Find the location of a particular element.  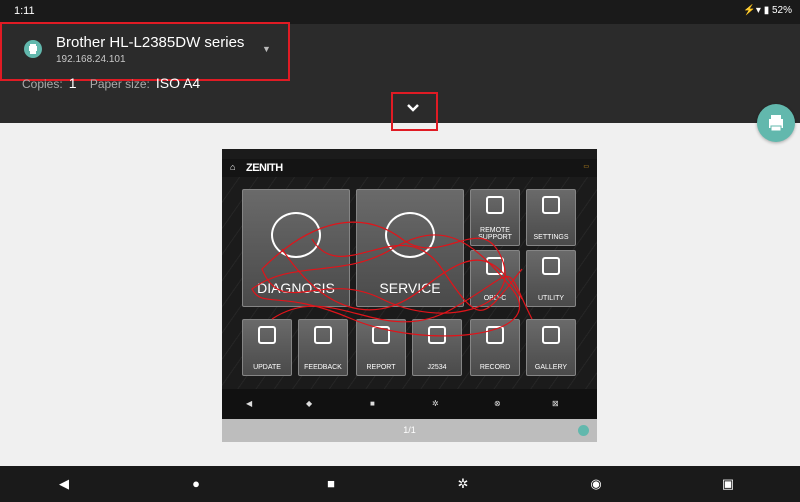

system-nav-bar: ◀ ● ■ ✲ ◉ ▣ is located at coordinates (400, 484).